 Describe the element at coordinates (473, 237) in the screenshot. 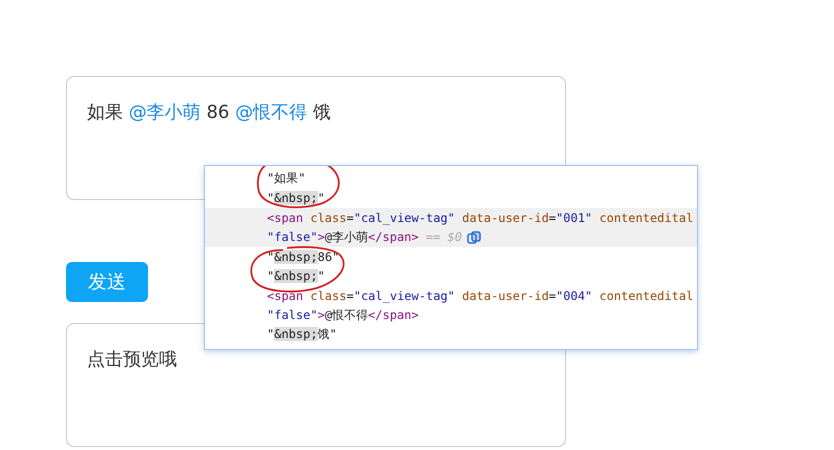

I see `overlapping-squares-icon` at that location.